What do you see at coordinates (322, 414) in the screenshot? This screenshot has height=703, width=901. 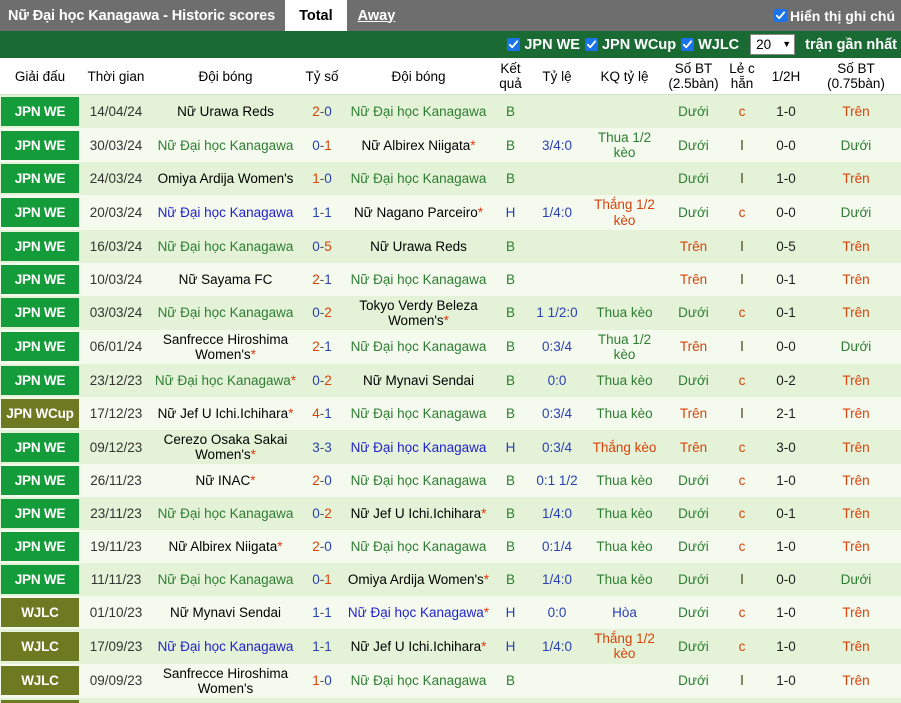 I see `cell-score: 4-1` at bounding box center [322, 414].